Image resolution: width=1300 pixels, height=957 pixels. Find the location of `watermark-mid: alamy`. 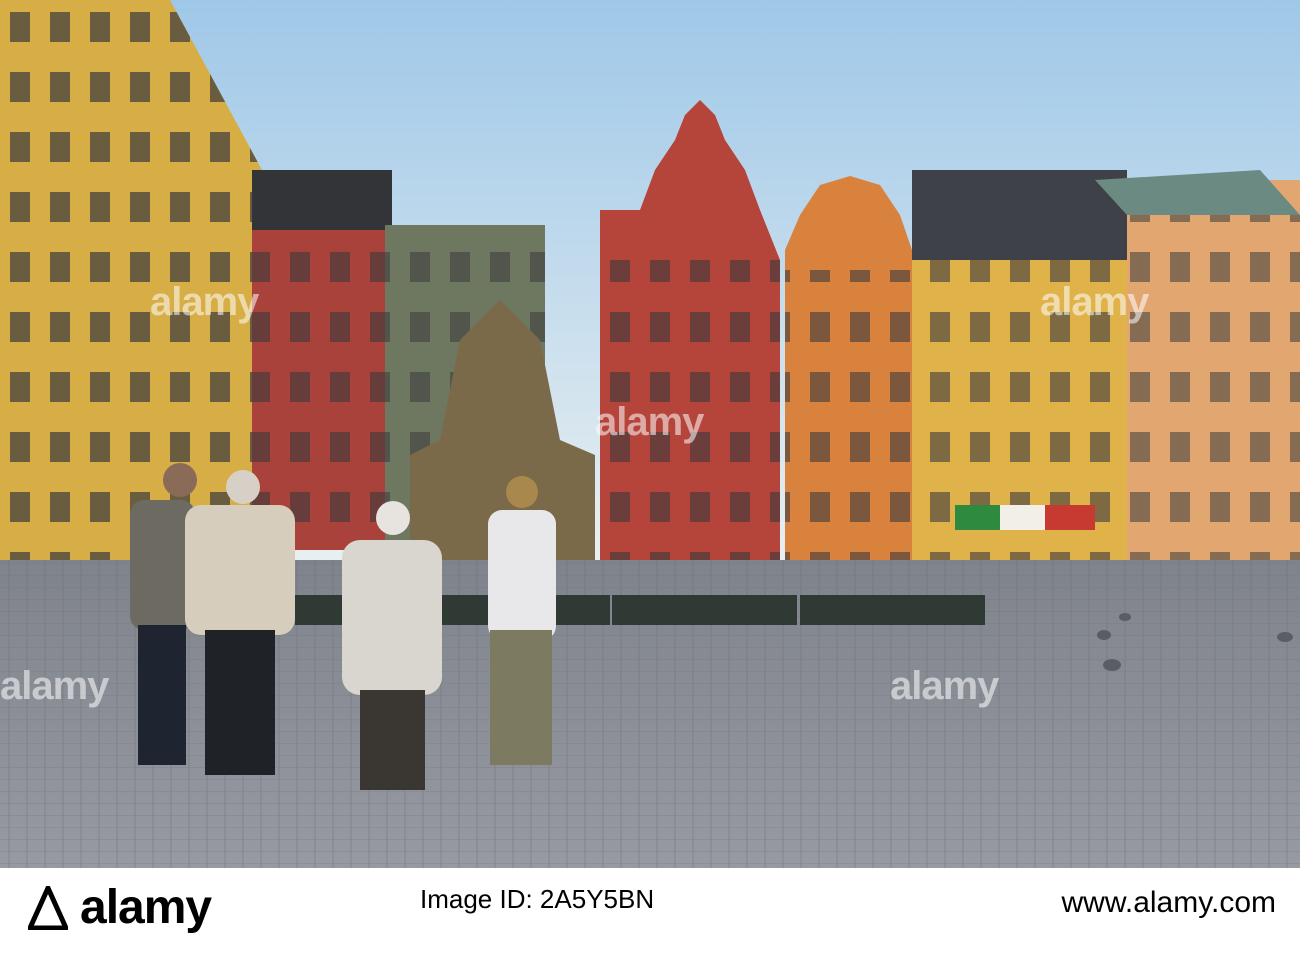

watermark-mid: alamy is located at coordinates (649, 422).